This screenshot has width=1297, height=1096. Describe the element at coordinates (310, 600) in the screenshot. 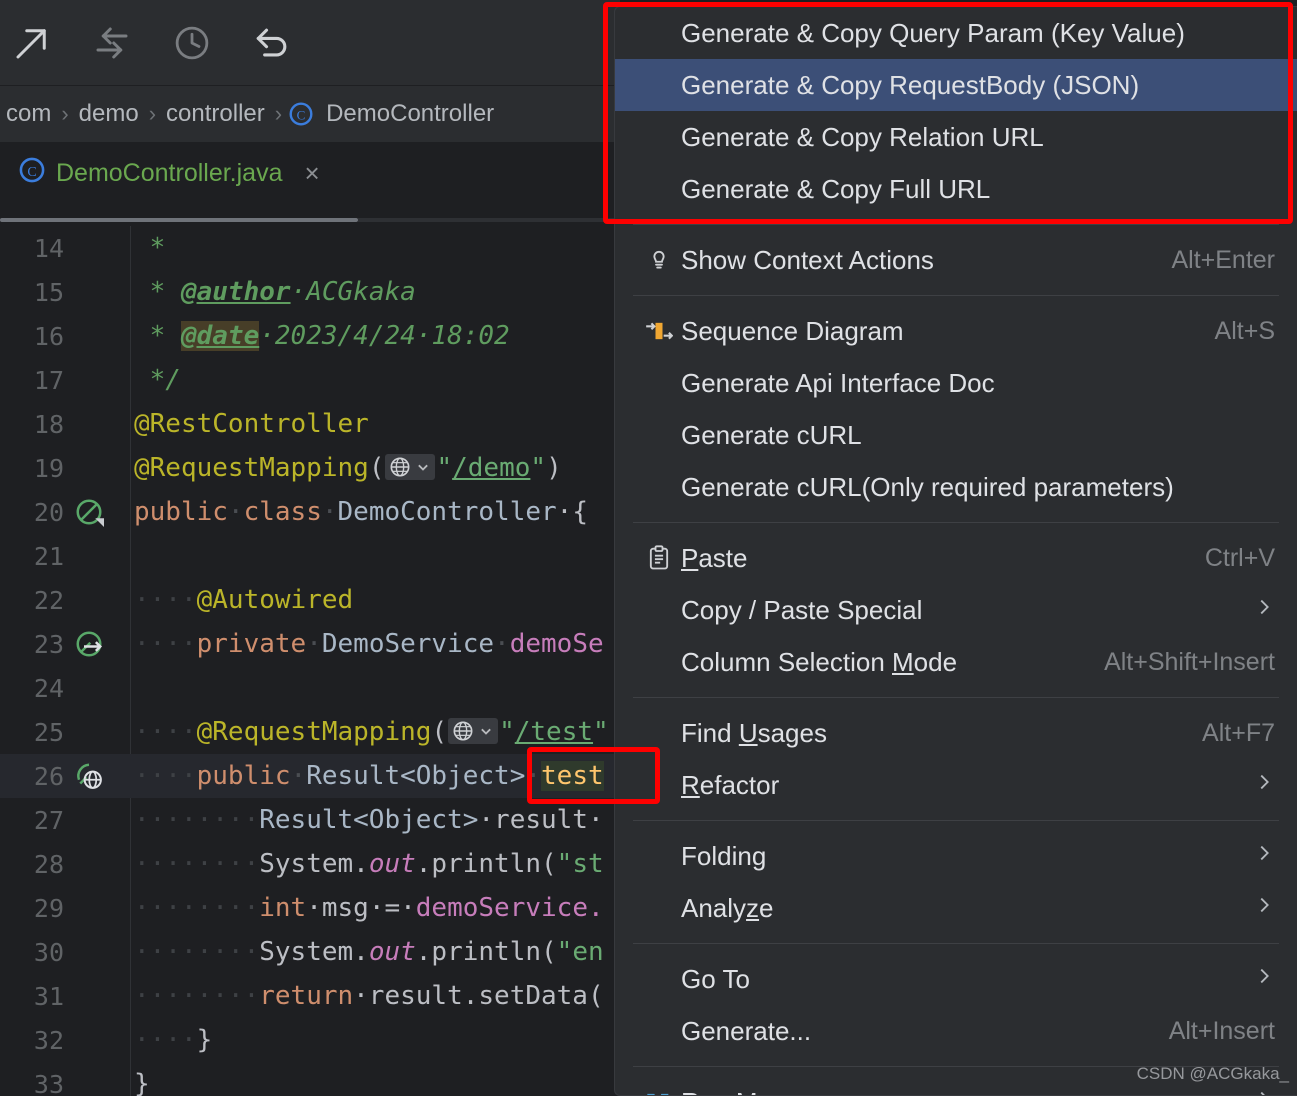

I see `code-line: 22 ····@Autowired` at that location.